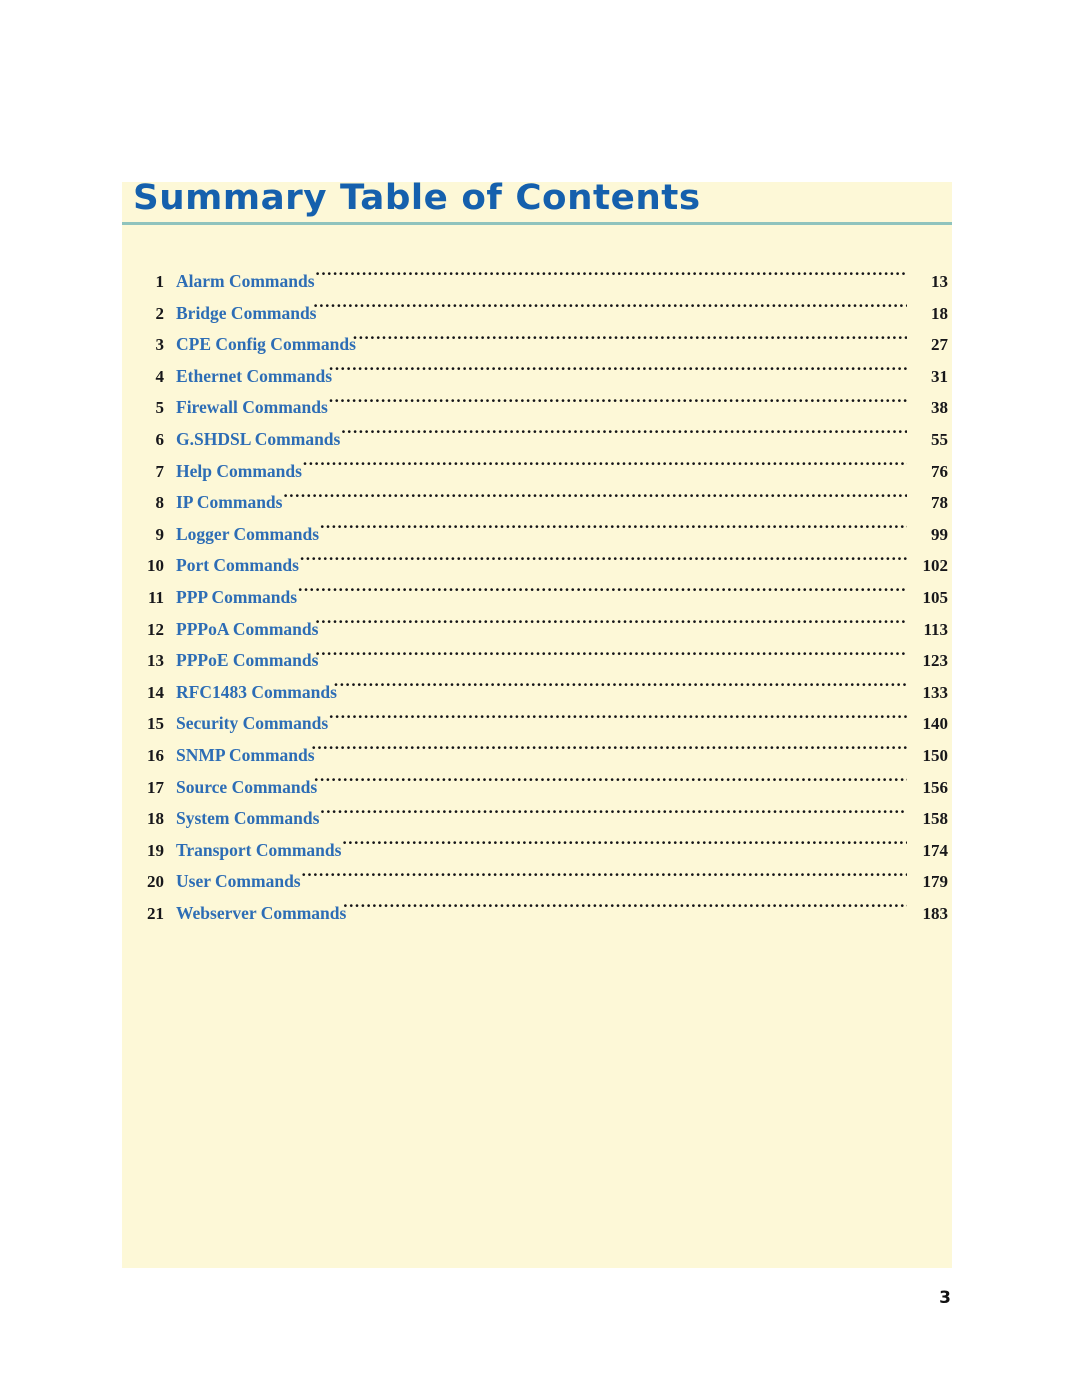 The height and width of the screenshot is (1397, 1080). What do you see at coordinates (238, 882) in the screenshot?
I see `toc-entry-label: User Commands` at bounding box center [238, 882].